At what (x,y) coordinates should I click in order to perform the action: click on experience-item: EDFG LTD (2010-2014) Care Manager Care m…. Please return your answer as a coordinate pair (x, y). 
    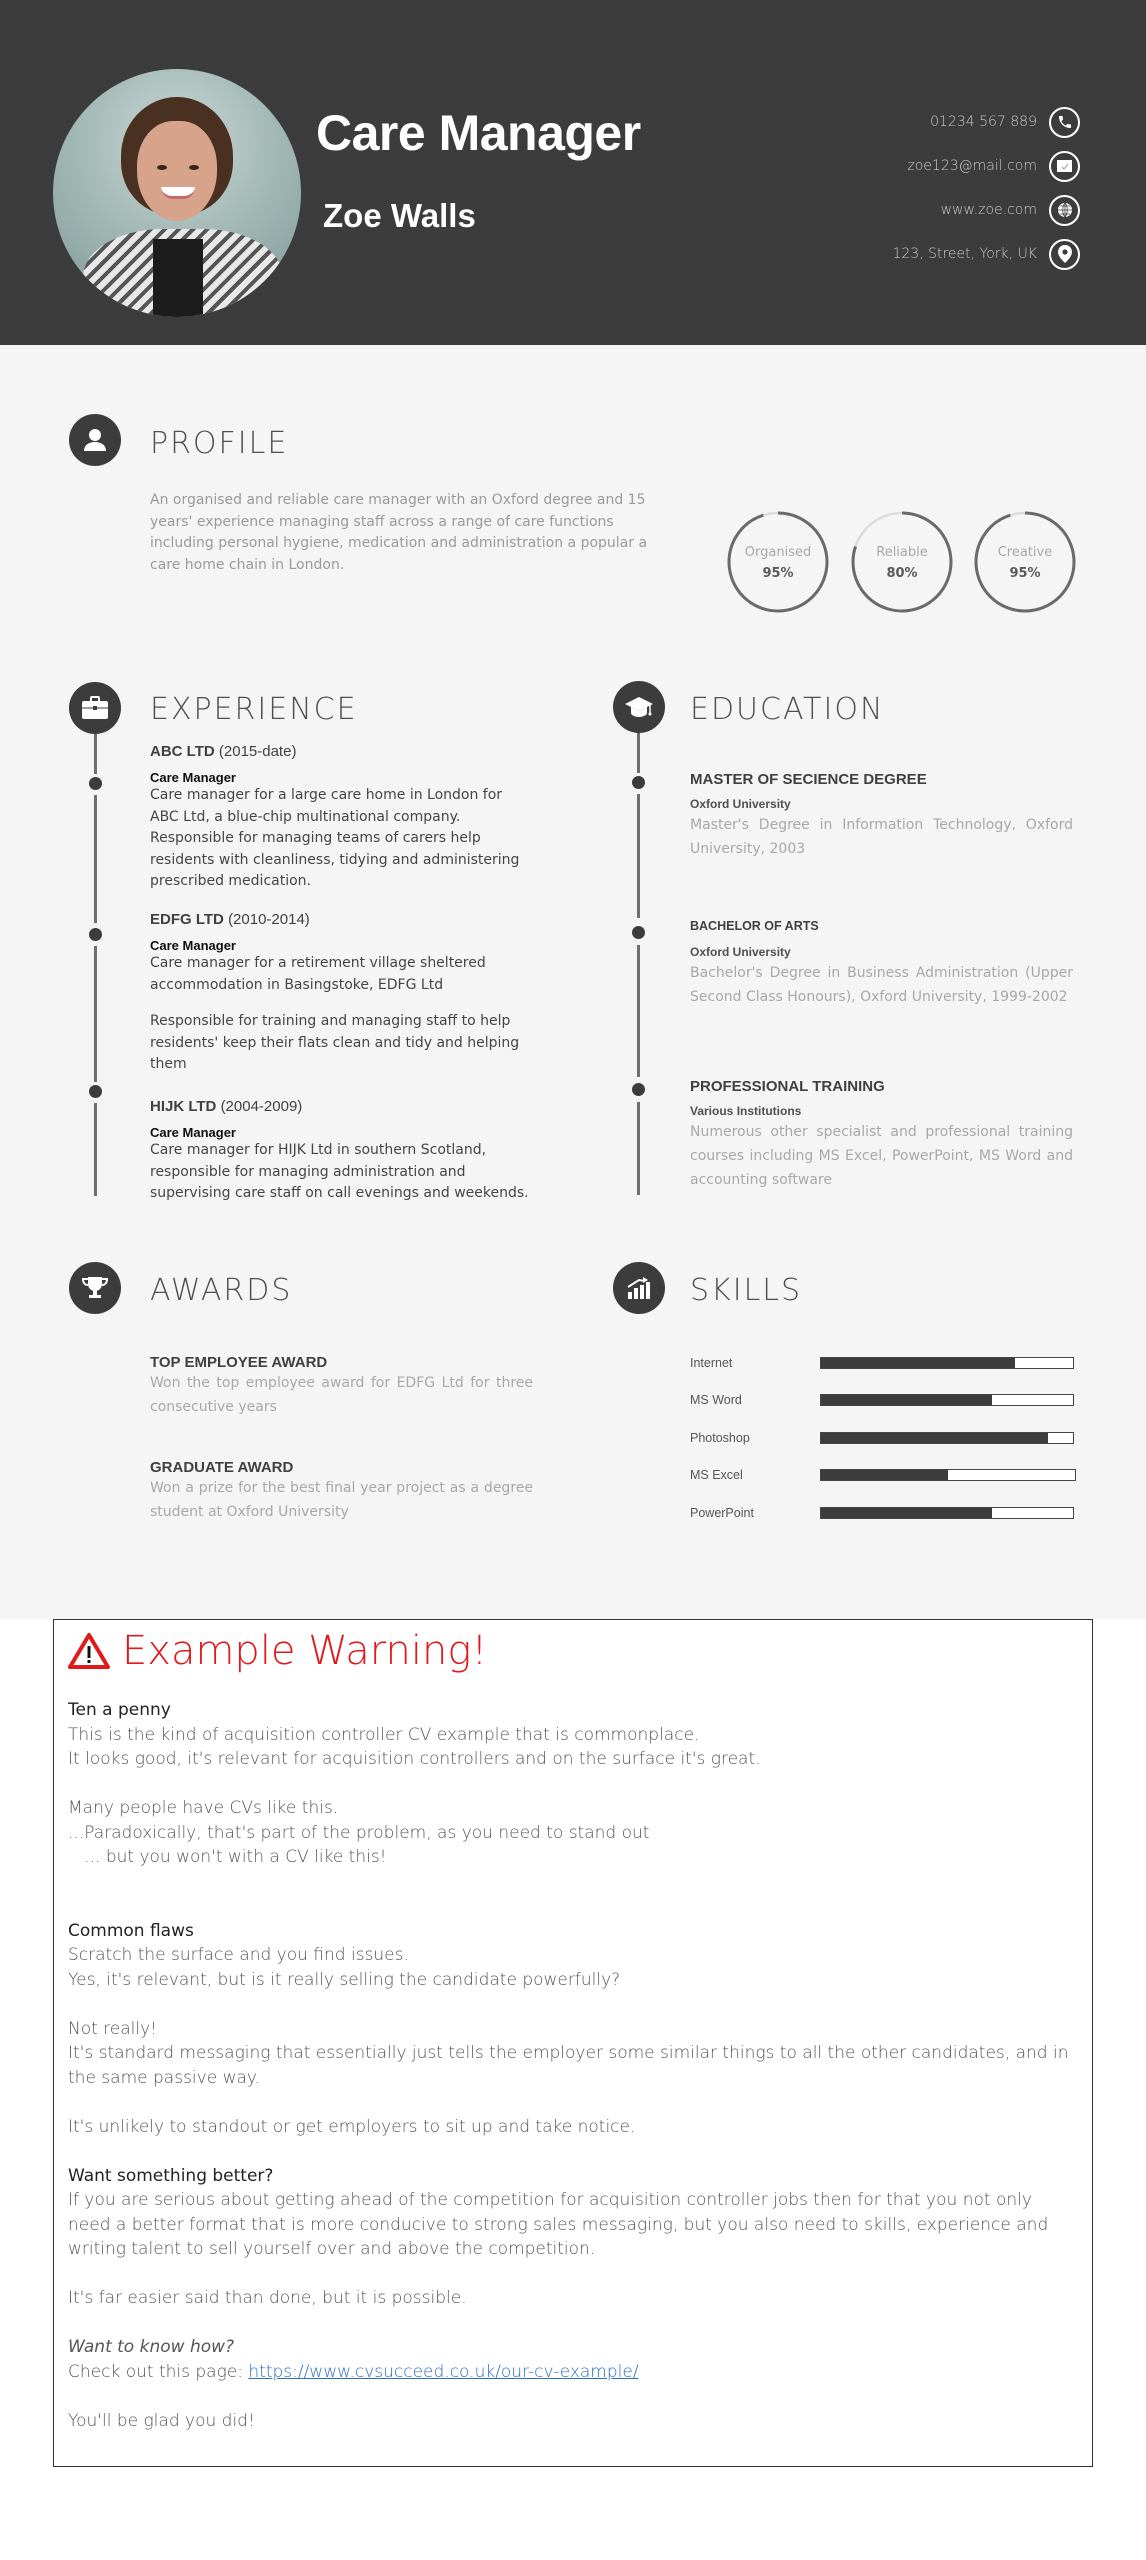
    Looking at the image, I should click on (340, 993).